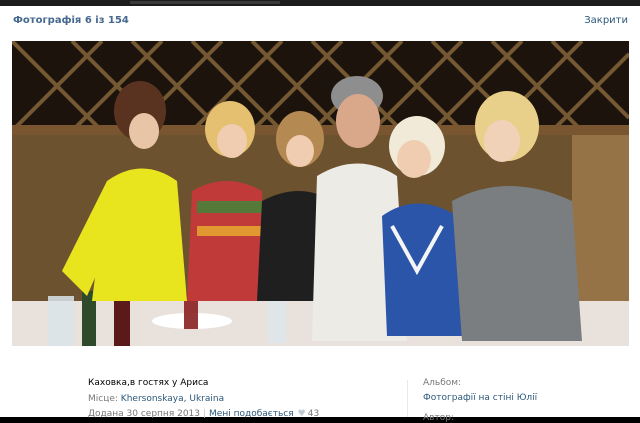 The image size is (640, 423). What do you see at coordinates (442, 383) in the screenshot?
I see `album-label: Альбом:` at bounding box center [442, 383].